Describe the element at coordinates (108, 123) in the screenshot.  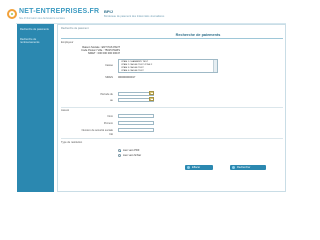
I see `prenom-label: Prénom` at that location.